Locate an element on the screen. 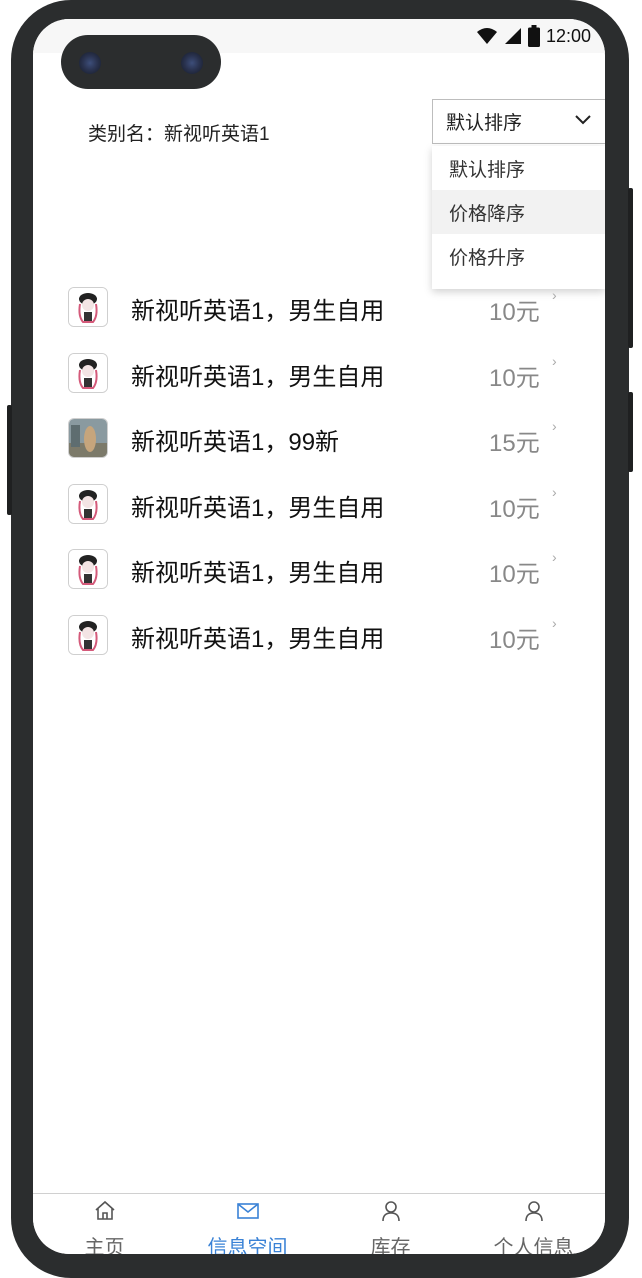 This screenshot has width=642, height=1278. photo-thumbnail is located at coordinates (88, 438).